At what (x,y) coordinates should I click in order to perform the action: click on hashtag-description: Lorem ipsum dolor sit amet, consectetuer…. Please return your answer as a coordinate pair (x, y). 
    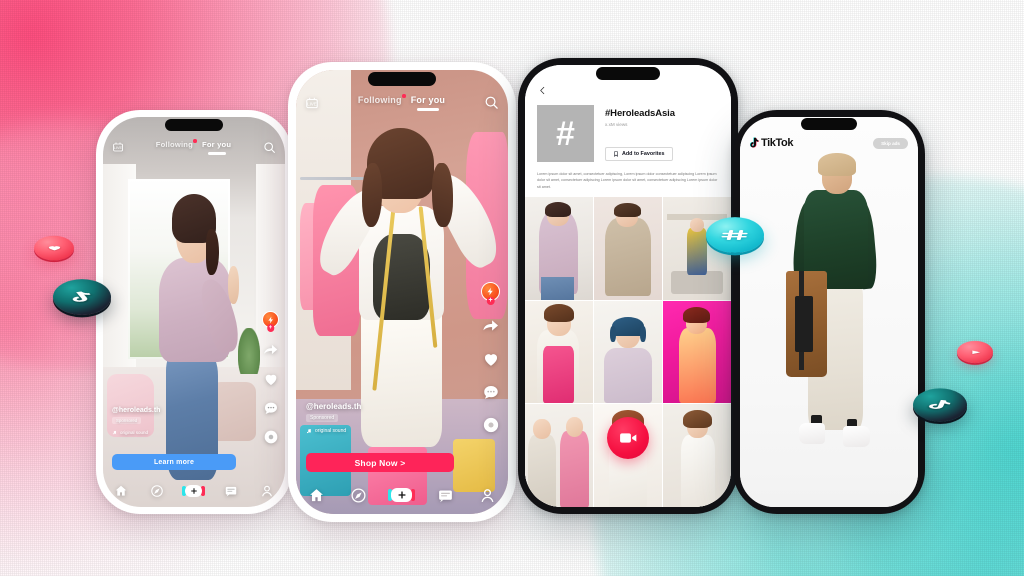
    Looking at the image, I should click on (627, 180).